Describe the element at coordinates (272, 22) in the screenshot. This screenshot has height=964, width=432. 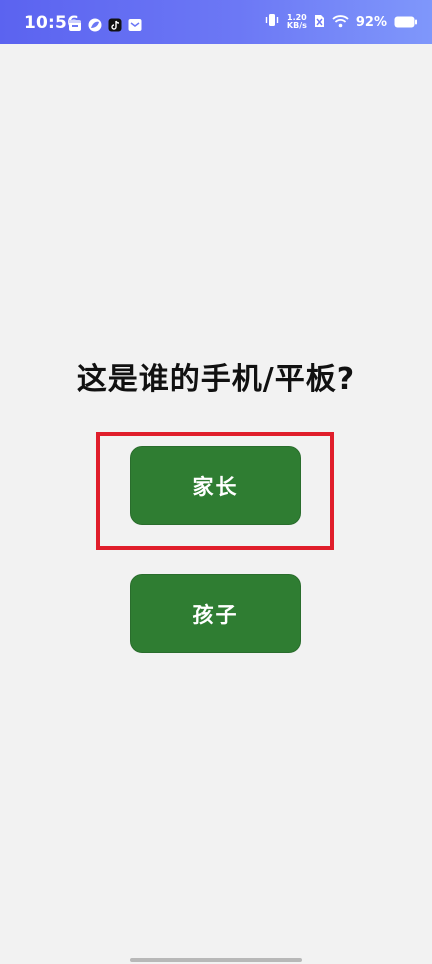
I see `vibrate-icon` at that location.